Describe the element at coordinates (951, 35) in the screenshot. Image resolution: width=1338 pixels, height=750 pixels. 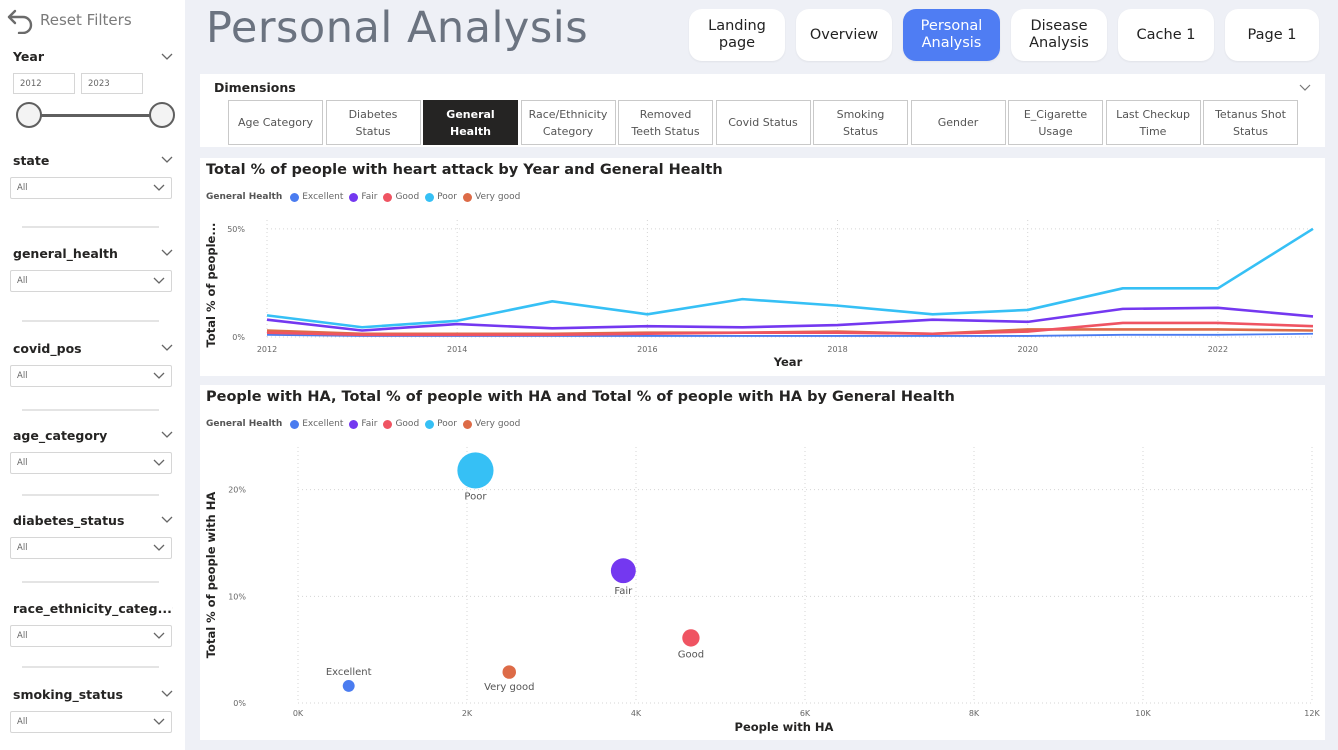
I see `nav-button-personal-analysis: Personal Analysis` at that location.